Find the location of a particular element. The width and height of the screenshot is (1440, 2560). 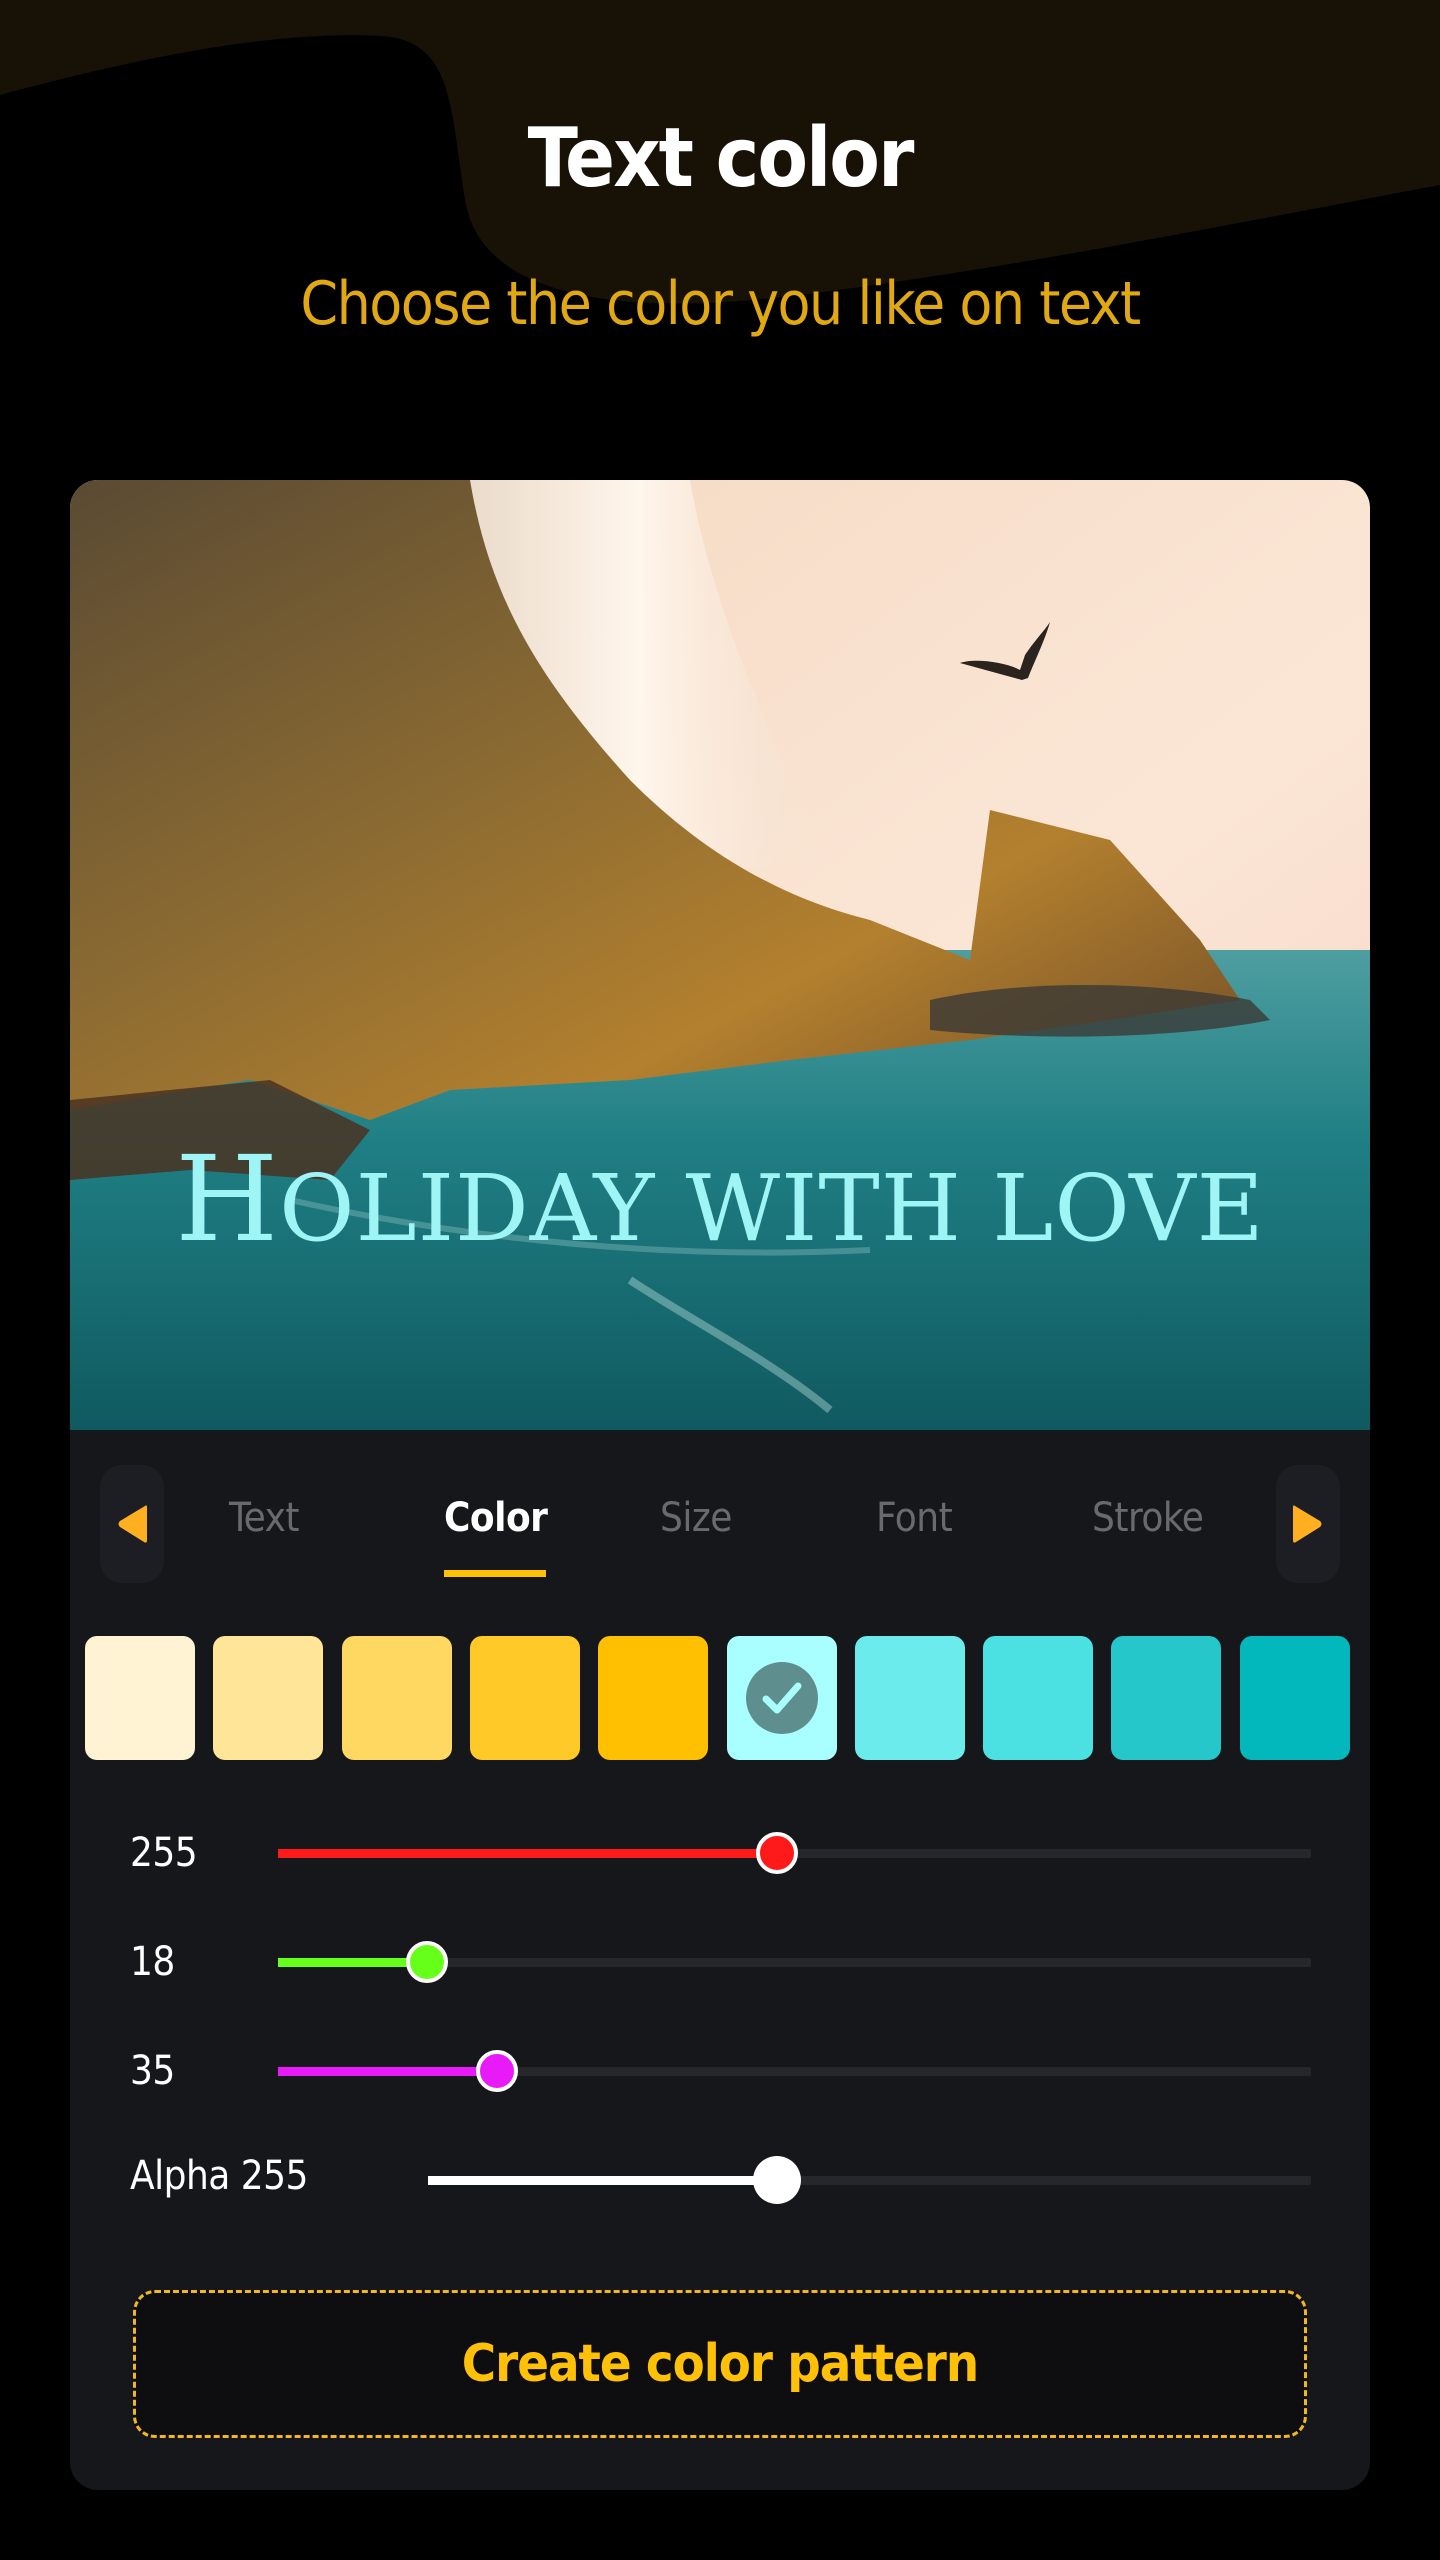

active-tab-indicator is located at coordinates (495, 1573).